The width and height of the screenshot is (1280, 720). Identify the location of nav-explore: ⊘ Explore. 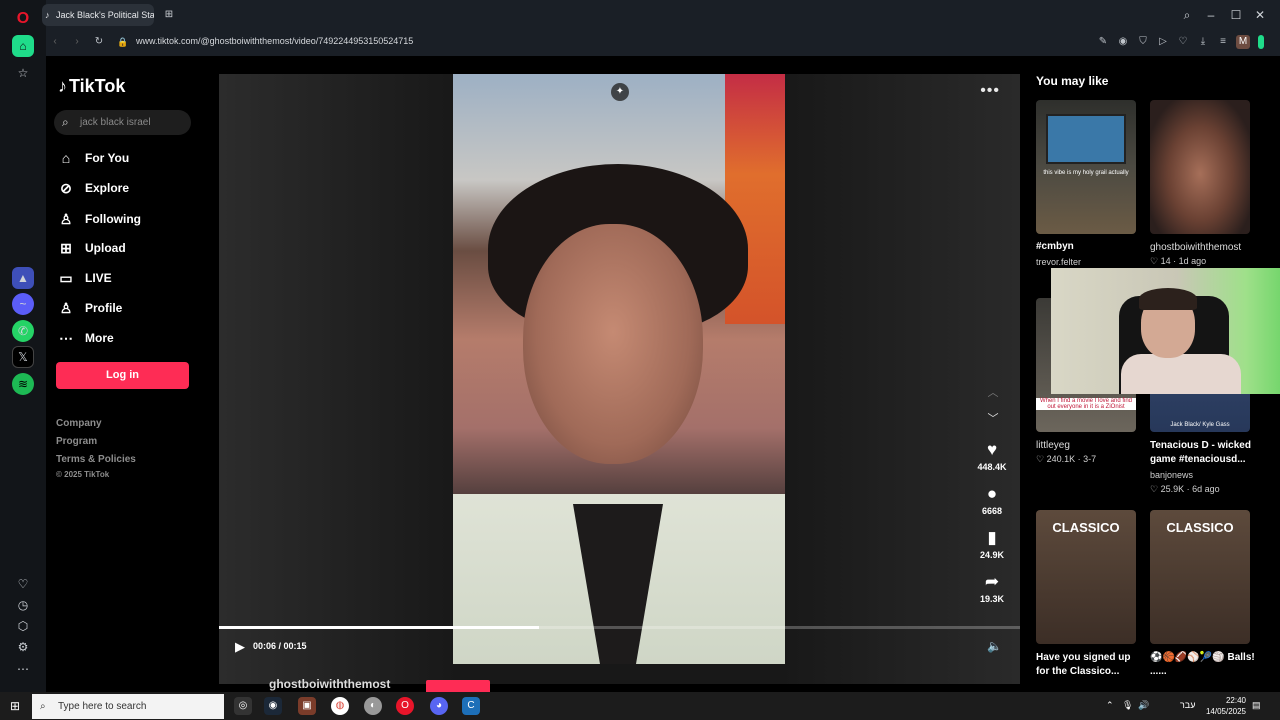
(93, 188).